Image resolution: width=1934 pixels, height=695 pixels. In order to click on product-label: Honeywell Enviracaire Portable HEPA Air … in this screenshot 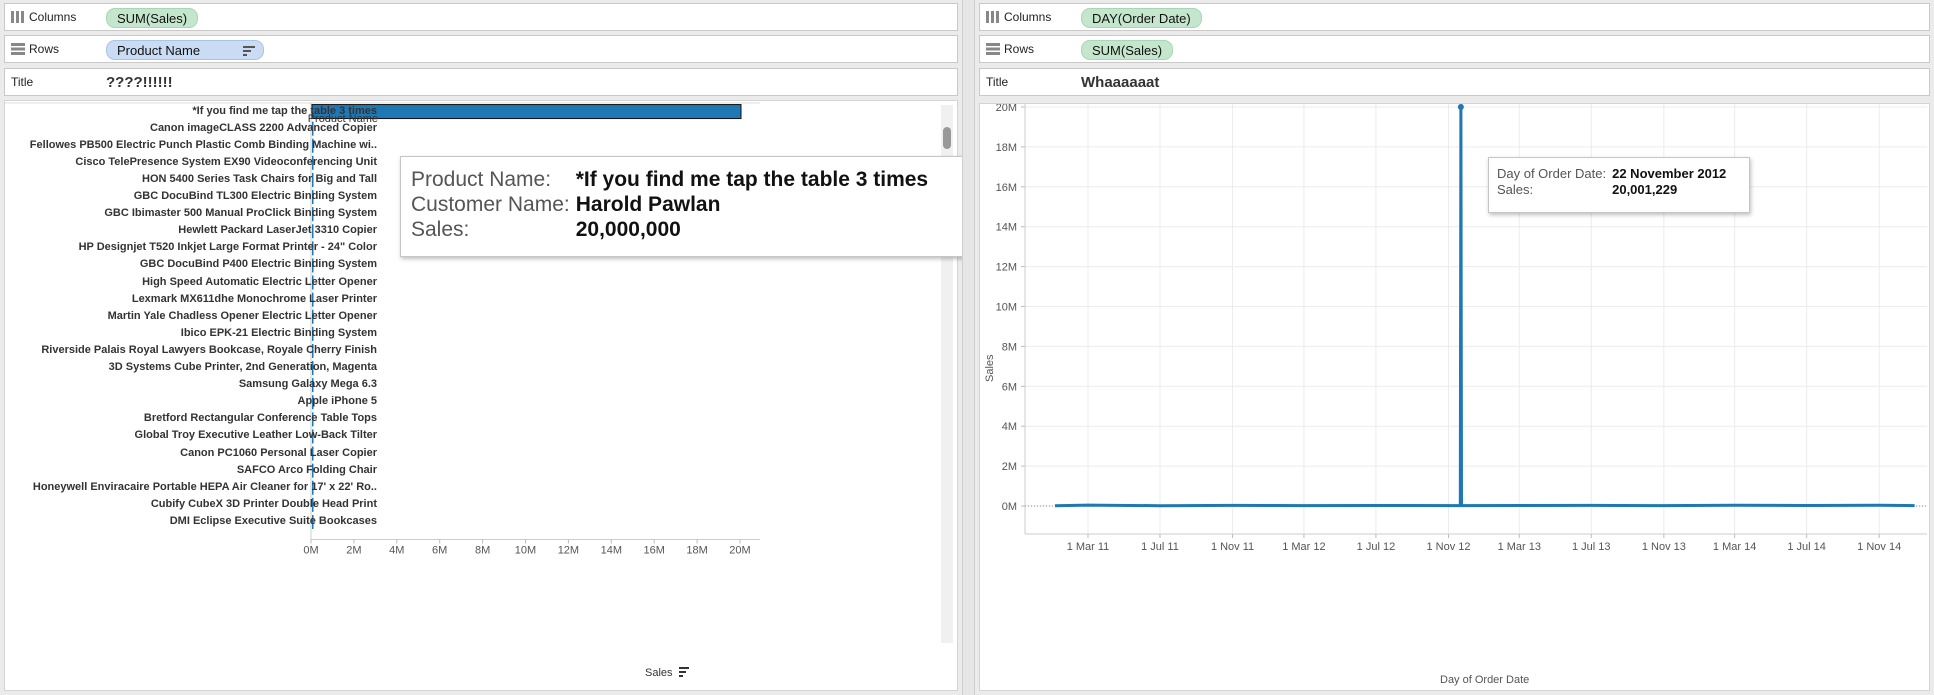, I will do `click(205, 487)`.